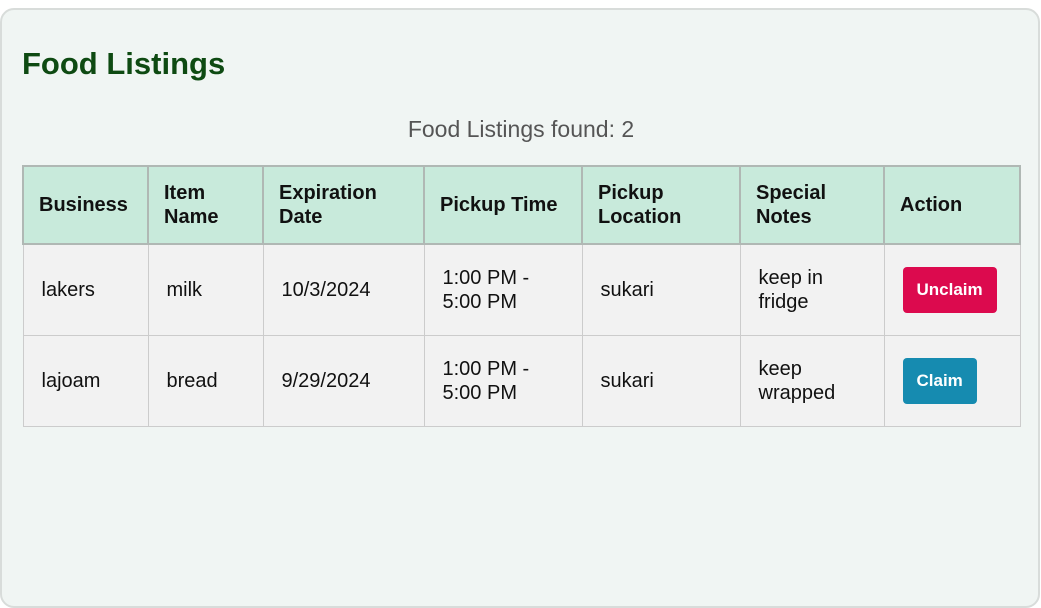 The height and width of the screenshot is (608, 1041). Describe the element at coordinates (812, 289) in the screenshot. I see `cell-special-notes: keep in fridge` at that location.